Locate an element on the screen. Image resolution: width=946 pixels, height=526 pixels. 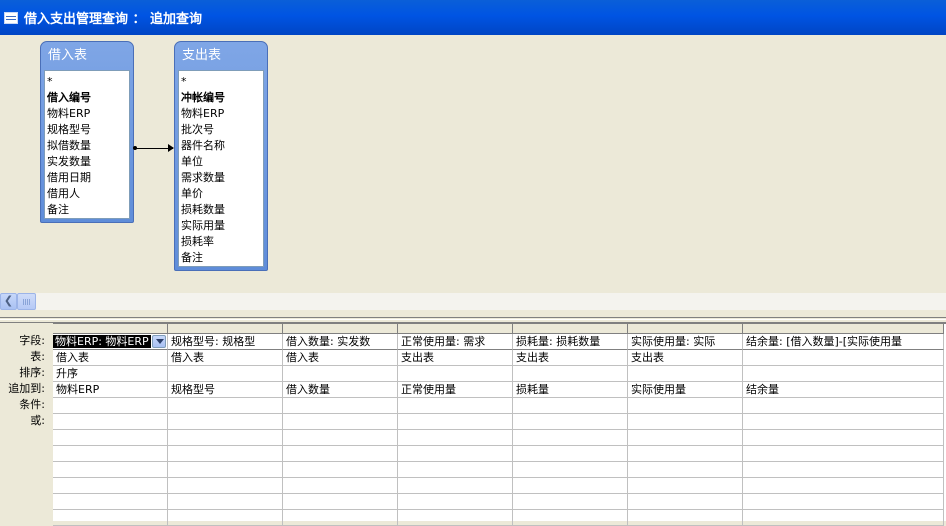
dropdown-arrow-icon is located at coordinates (159, 341).